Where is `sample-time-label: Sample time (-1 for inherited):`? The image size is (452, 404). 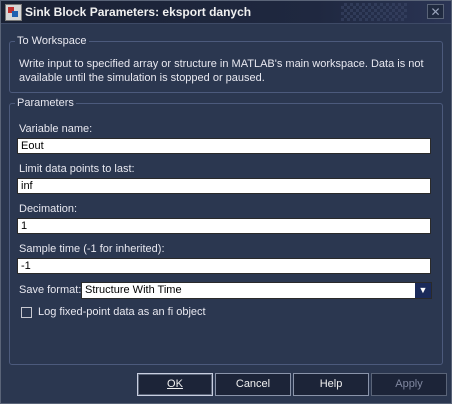
sample-time-label: Sample time (-1 for inherited): is located at coordinates (92, 249).